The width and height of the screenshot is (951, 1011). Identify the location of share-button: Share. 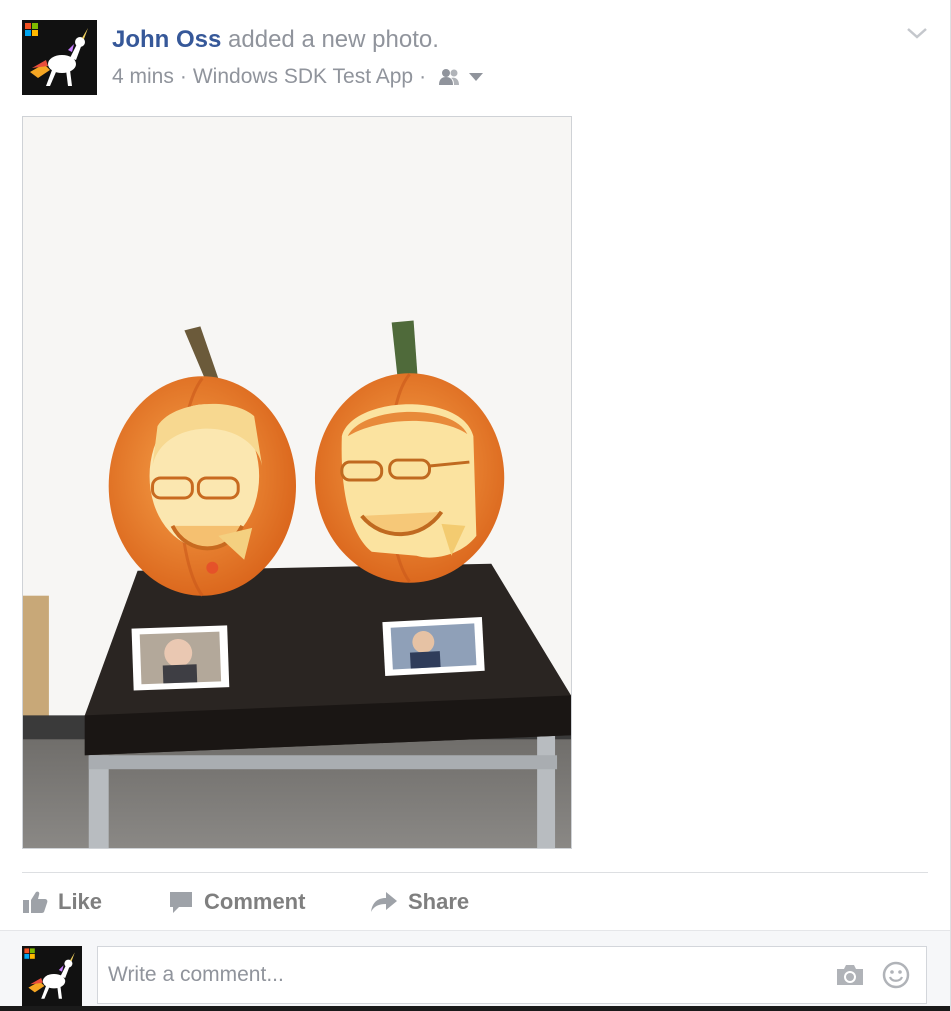
(419, 902).